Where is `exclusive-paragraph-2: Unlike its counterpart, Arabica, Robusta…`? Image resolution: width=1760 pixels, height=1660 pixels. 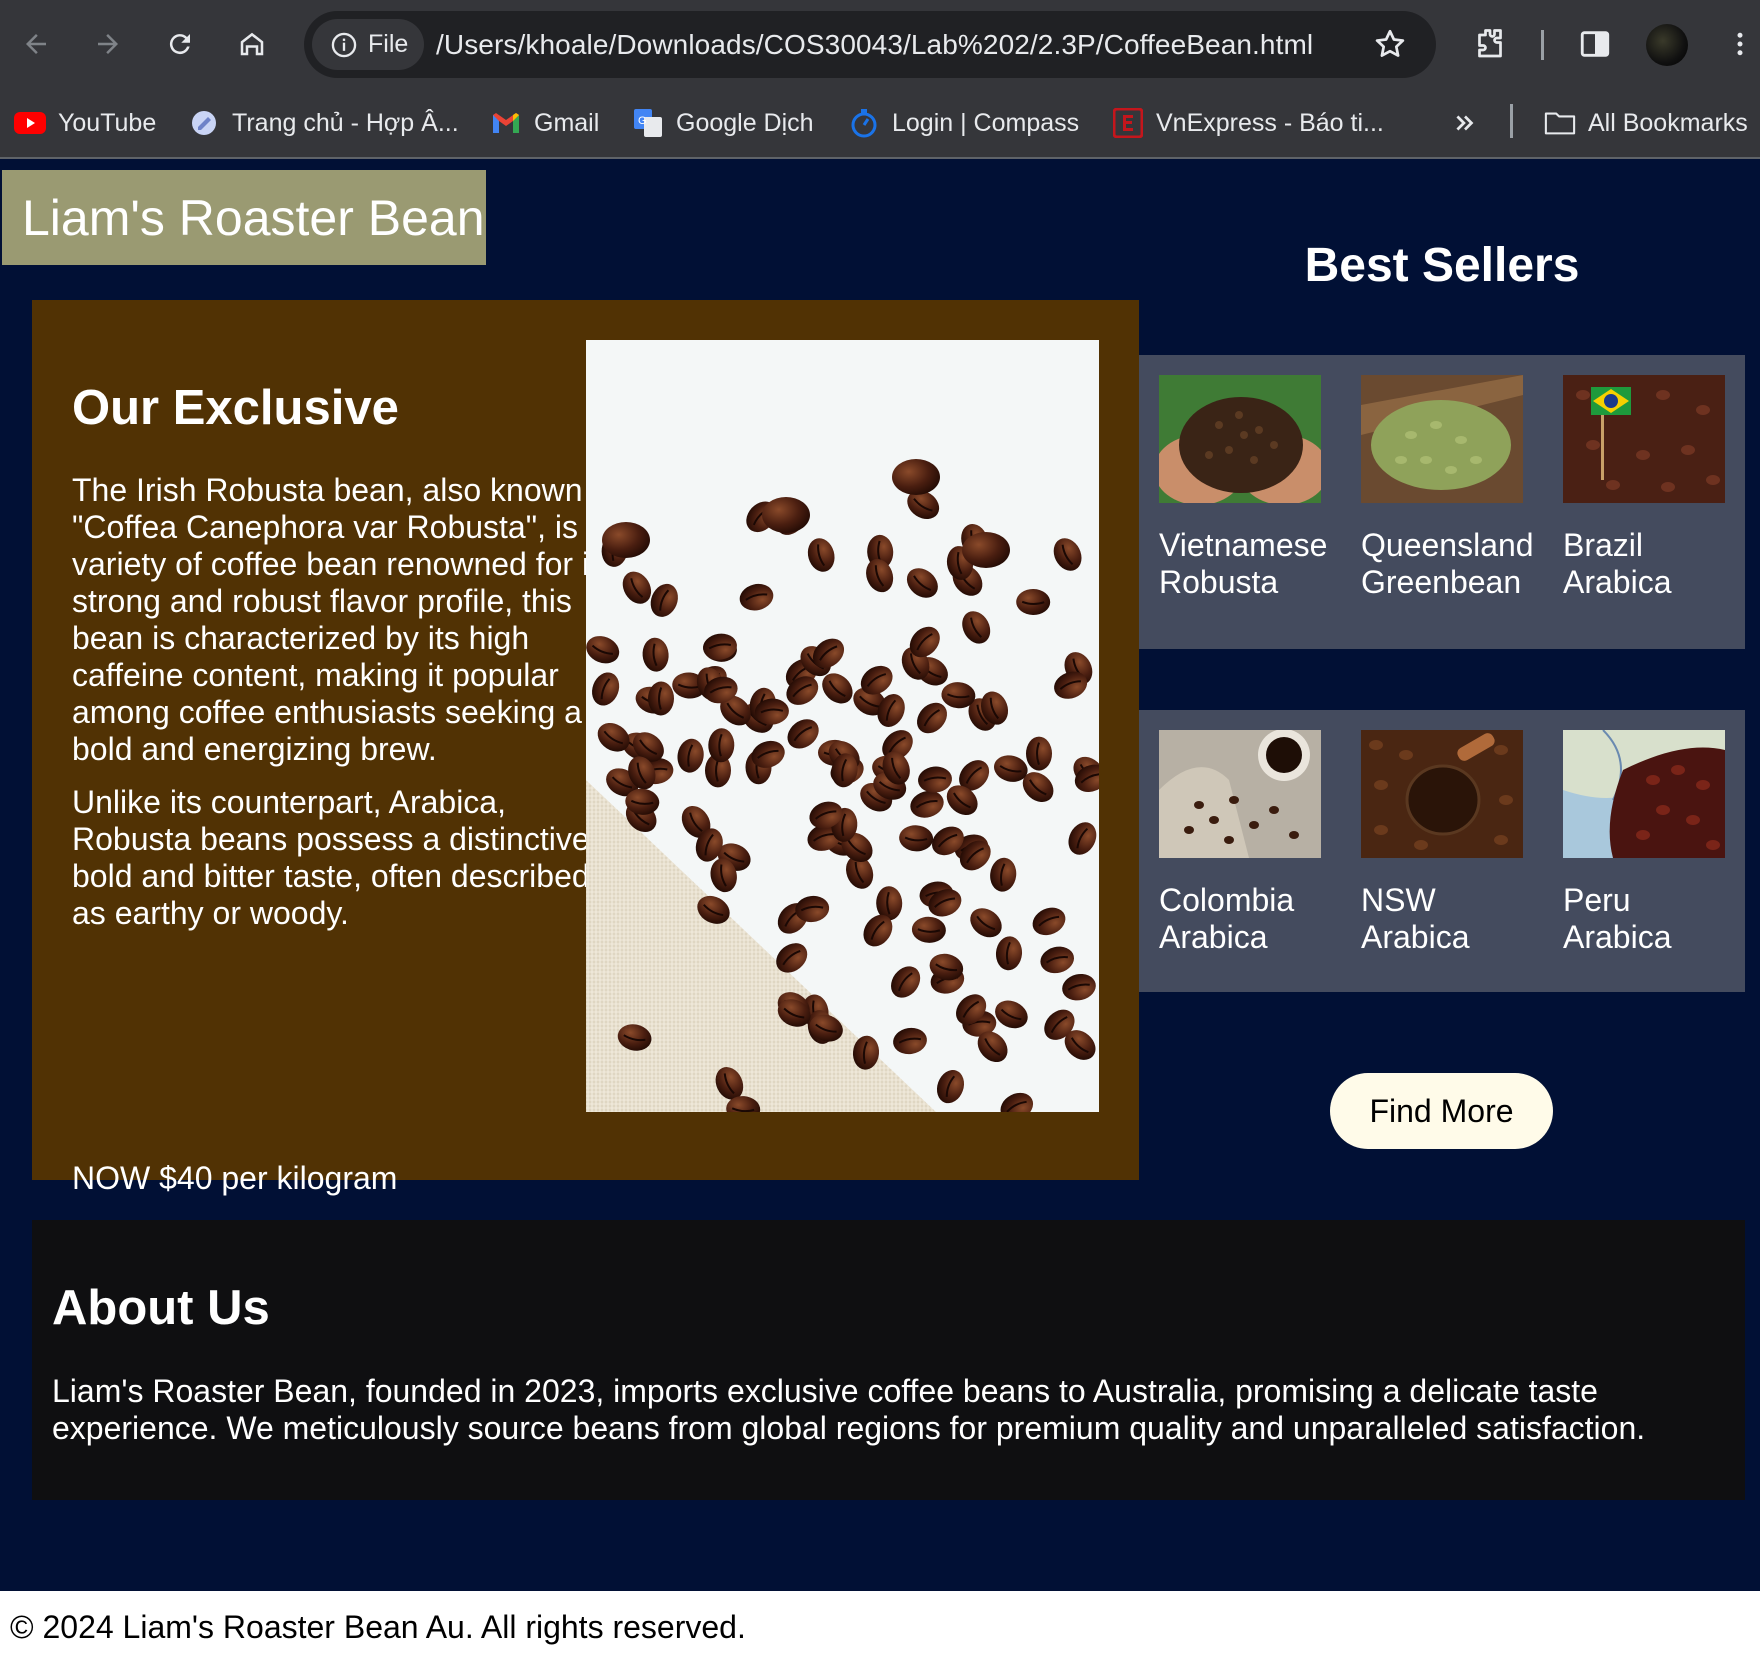
exclusive-paragraph-2: Unlike its counterpart, Arabica, Robusta… is located at coordinates (342, 857).